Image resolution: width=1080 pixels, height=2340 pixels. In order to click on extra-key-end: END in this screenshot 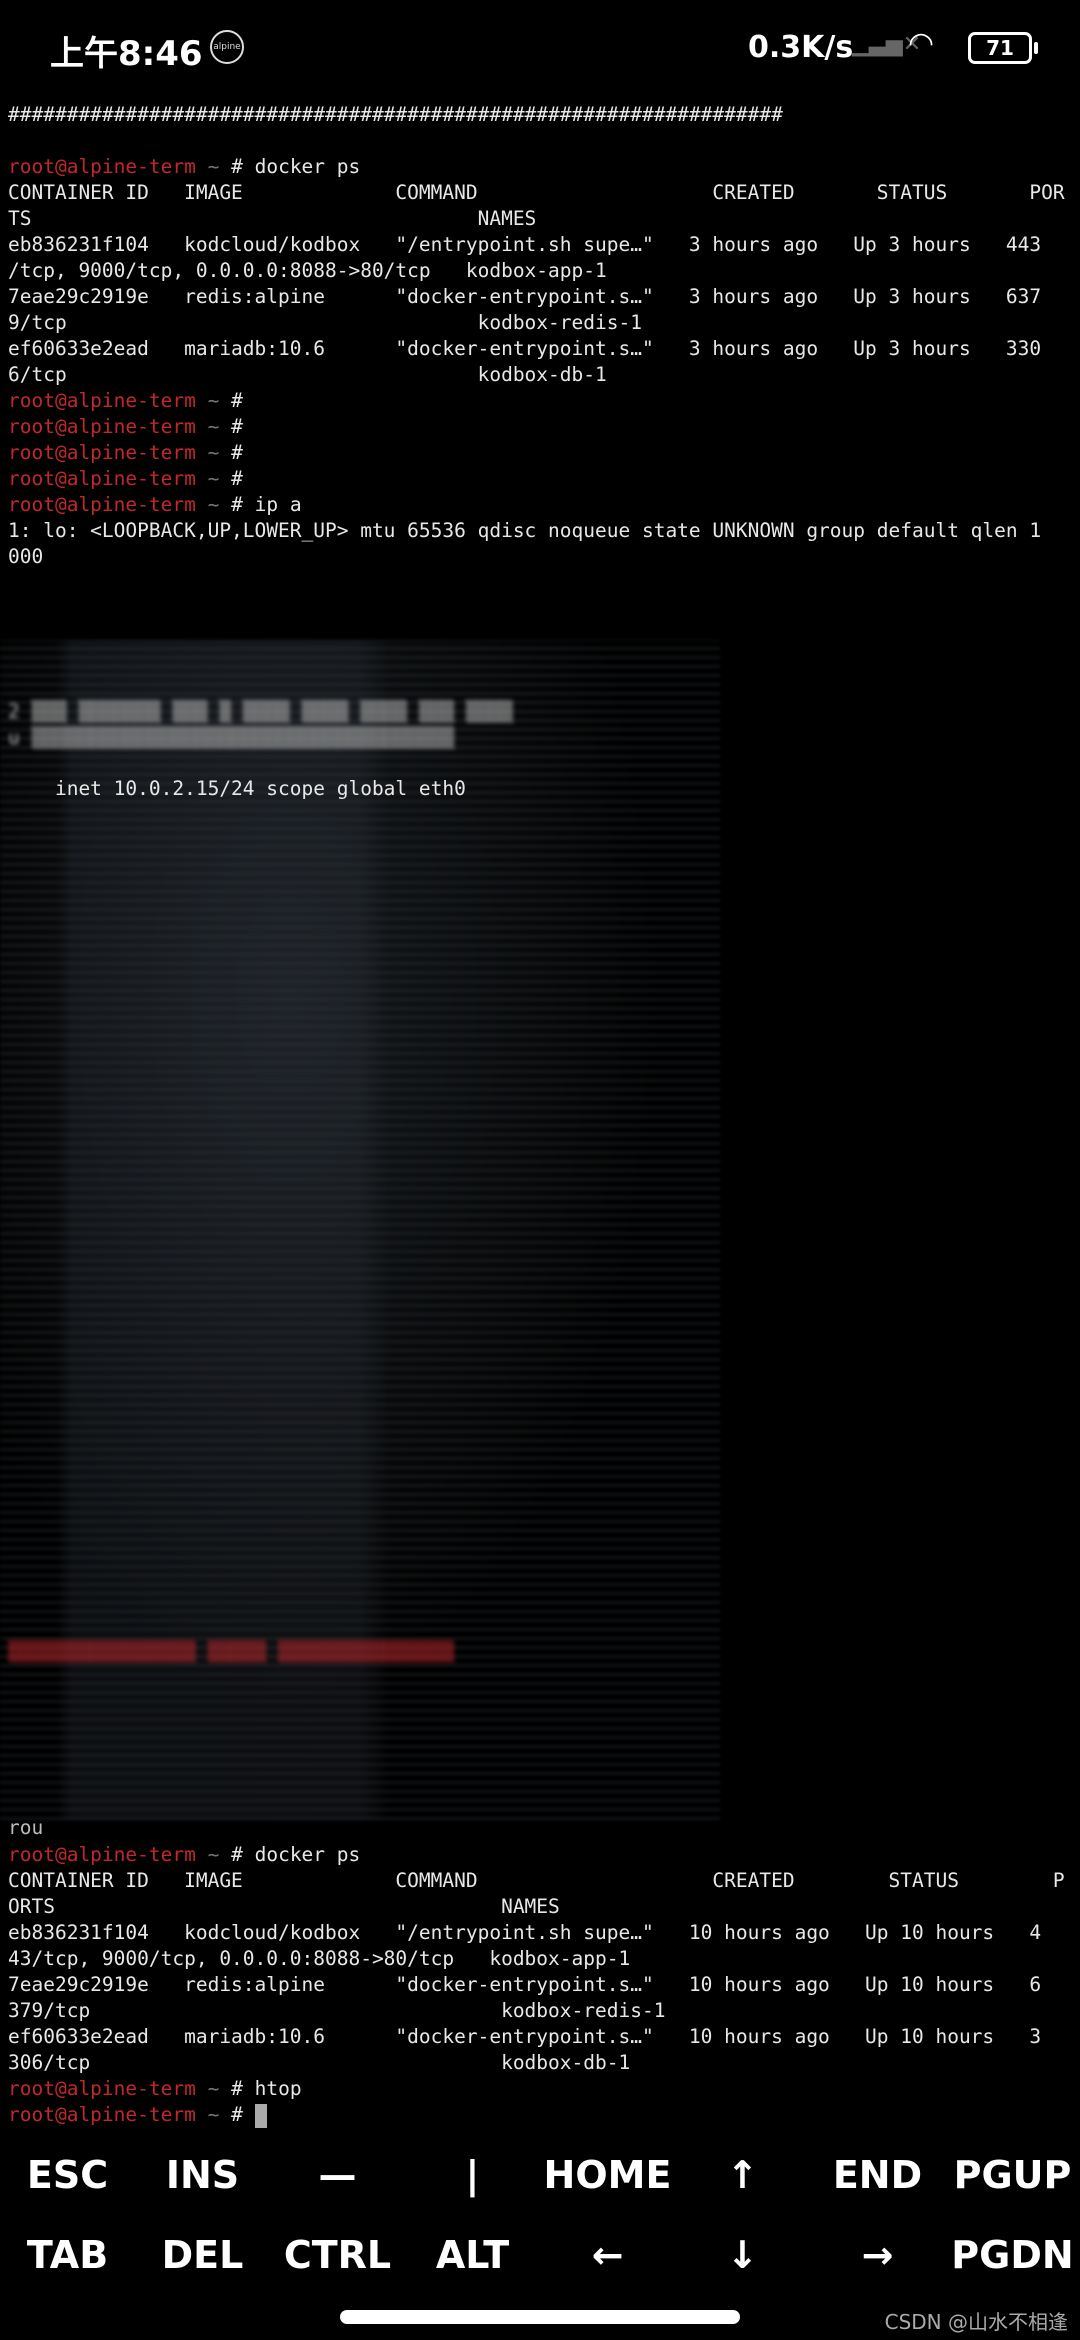, I will do `click(877, 2175)`.